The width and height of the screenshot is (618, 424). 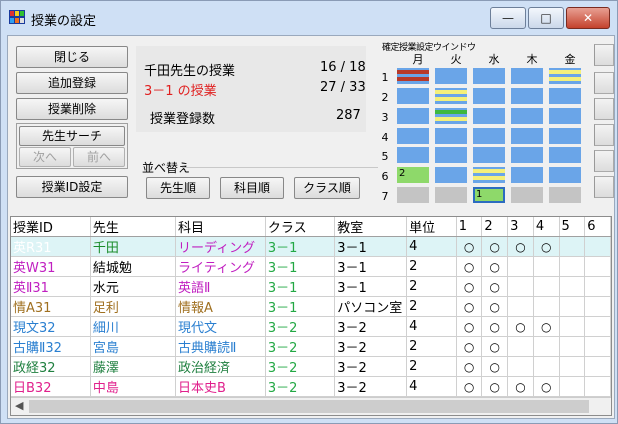 I want to click on header-p3: 3, so click(x=520, y=227).